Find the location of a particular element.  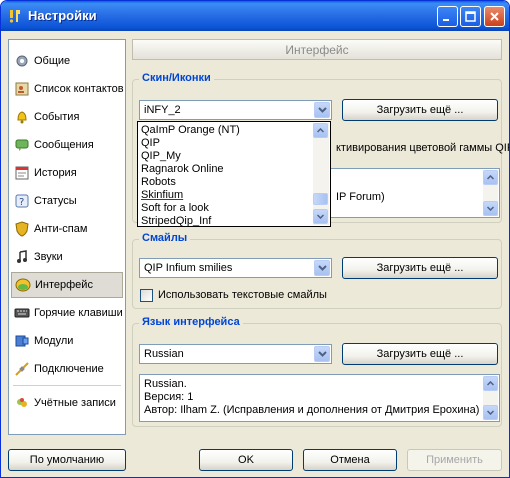

smiles-select: QIP Infium smilies is located at coordinates (235, 268).